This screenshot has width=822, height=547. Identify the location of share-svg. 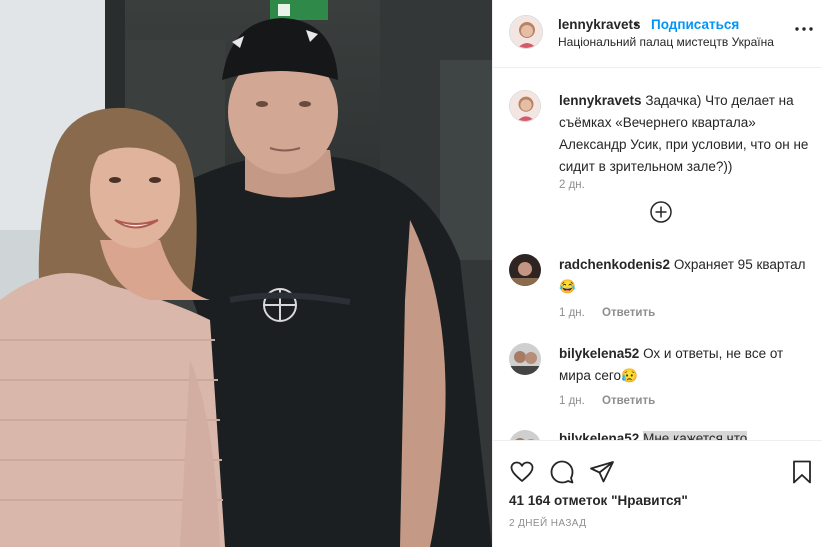
(602, 472).